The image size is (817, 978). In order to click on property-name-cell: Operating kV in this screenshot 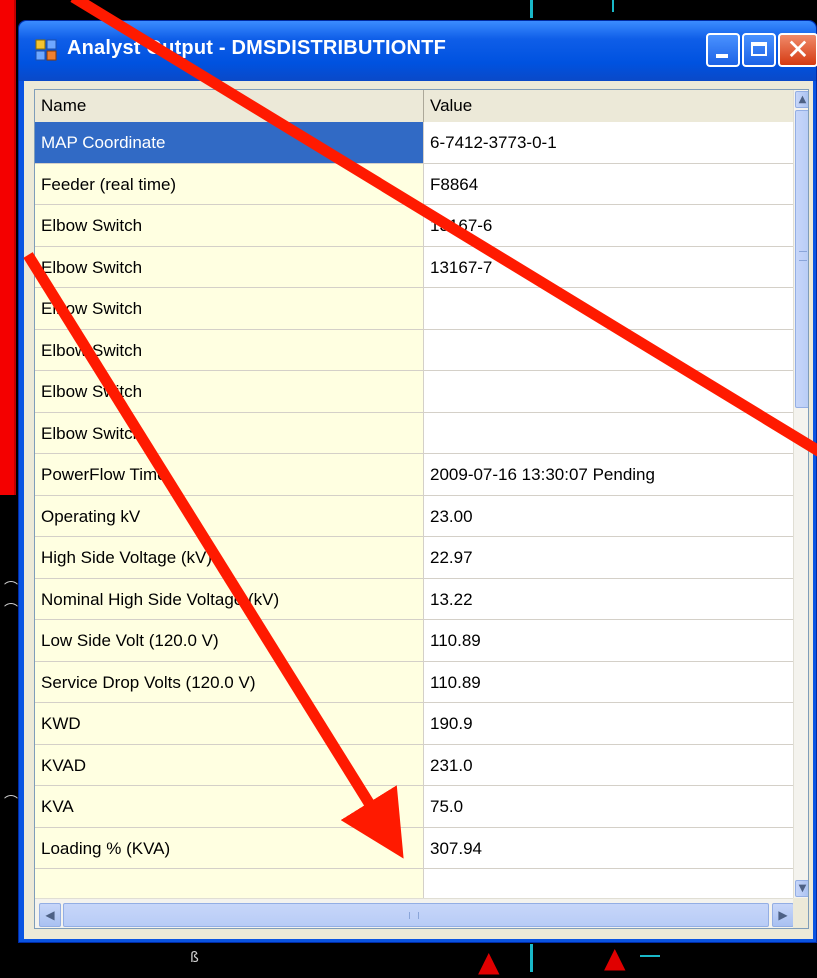, I will do `click(229, 516)`.